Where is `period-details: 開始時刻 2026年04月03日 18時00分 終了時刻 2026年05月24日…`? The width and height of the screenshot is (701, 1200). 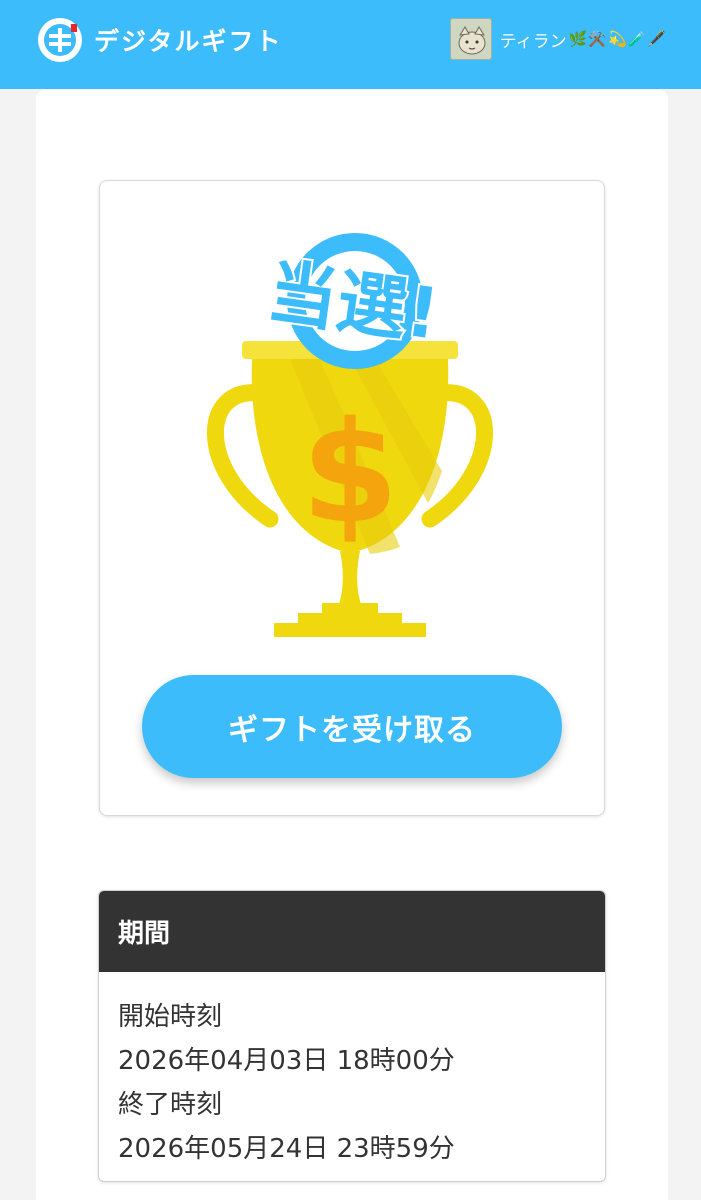
period-details: 開始時刻 2026年04月03日 18時00分 終了時刻 2026年05月24日… is located at coordinates (352, 1071).